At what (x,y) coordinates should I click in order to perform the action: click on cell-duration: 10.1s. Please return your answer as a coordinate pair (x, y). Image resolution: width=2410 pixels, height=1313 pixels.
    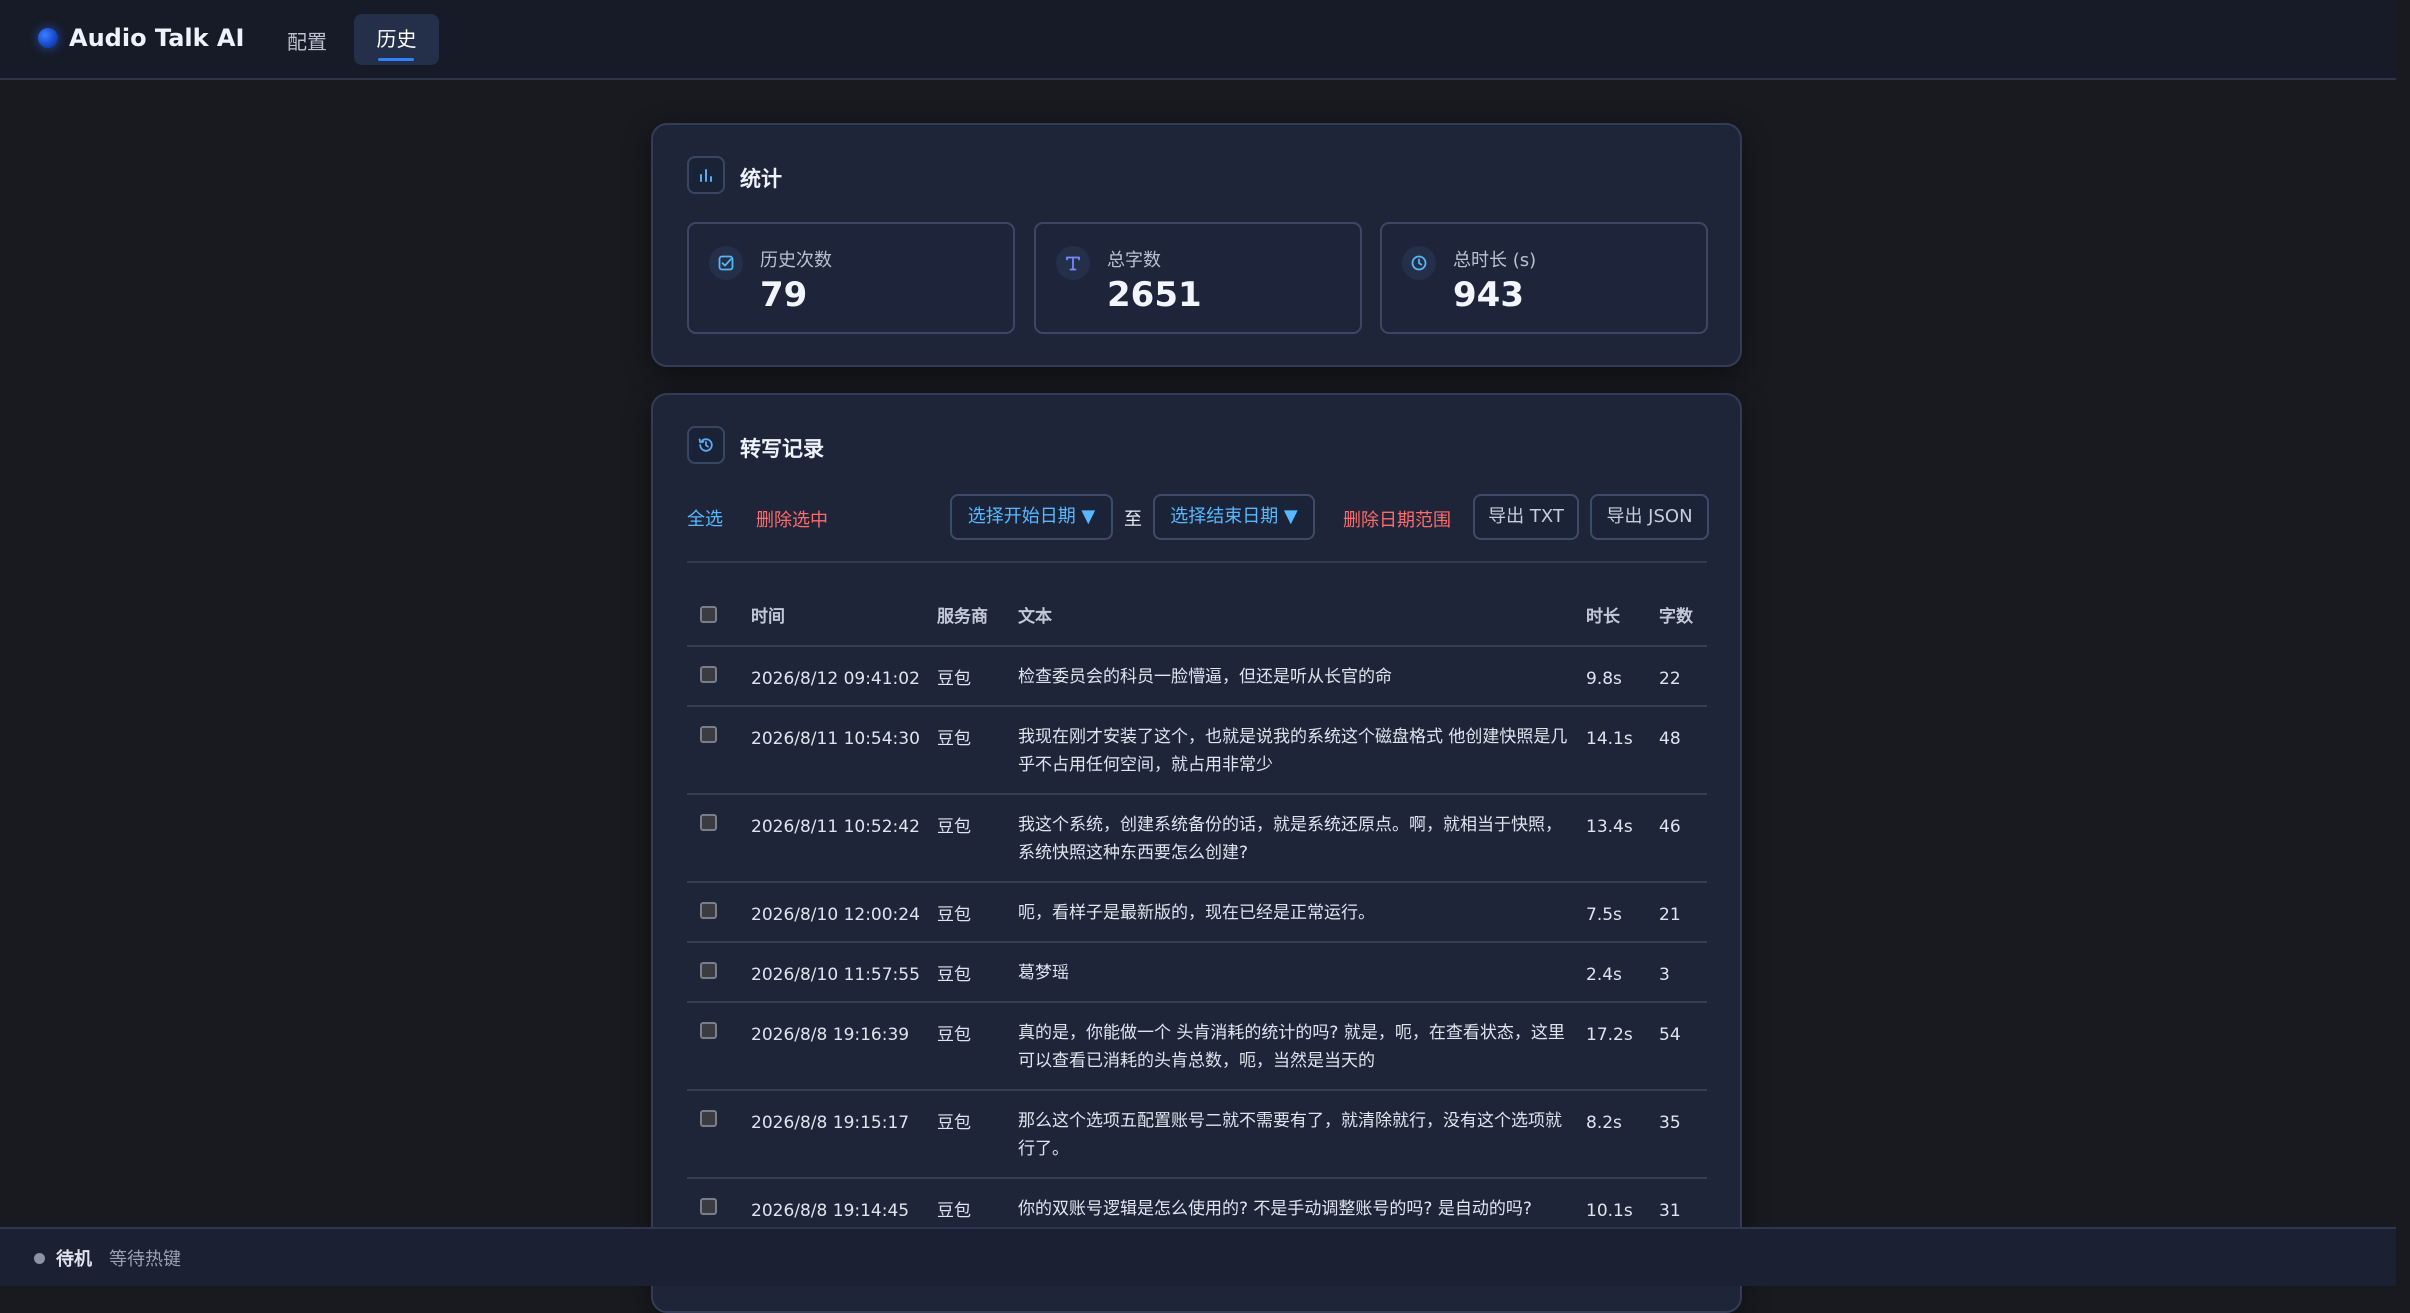
    Looking at the image, I should click on (1609, 1211).